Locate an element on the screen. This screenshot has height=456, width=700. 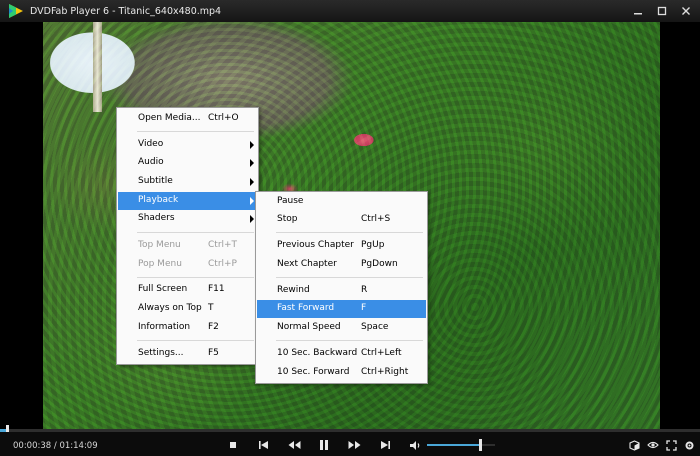
menu-item-shortcut: Ctrl+P is located at coordinates (222, 264).